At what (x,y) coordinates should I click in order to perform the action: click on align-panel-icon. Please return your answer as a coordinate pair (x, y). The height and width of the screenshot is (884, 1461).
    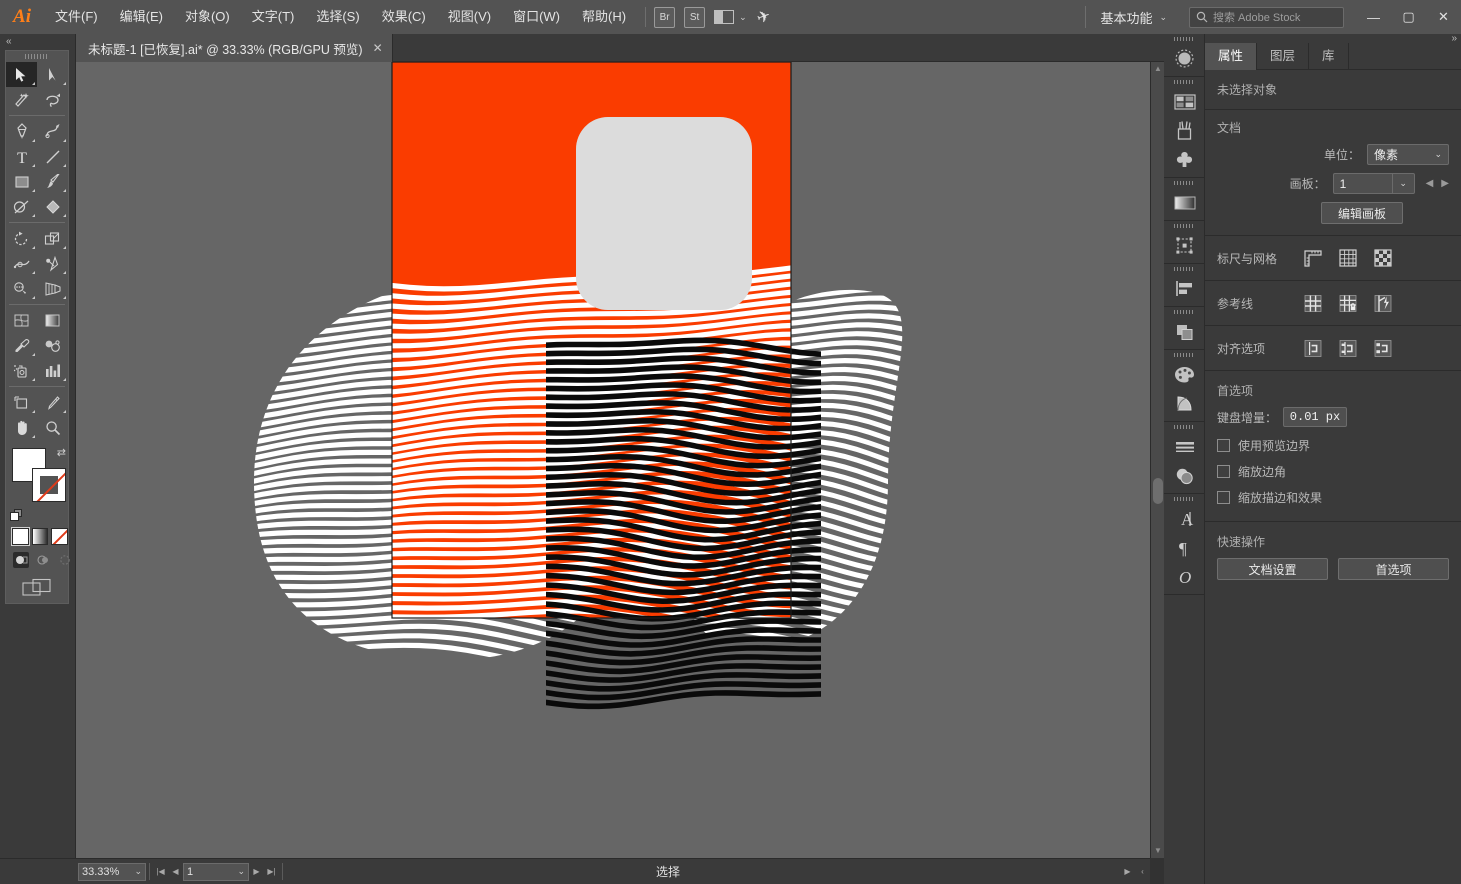
    Looking at the image, I should click on (1184, 288).